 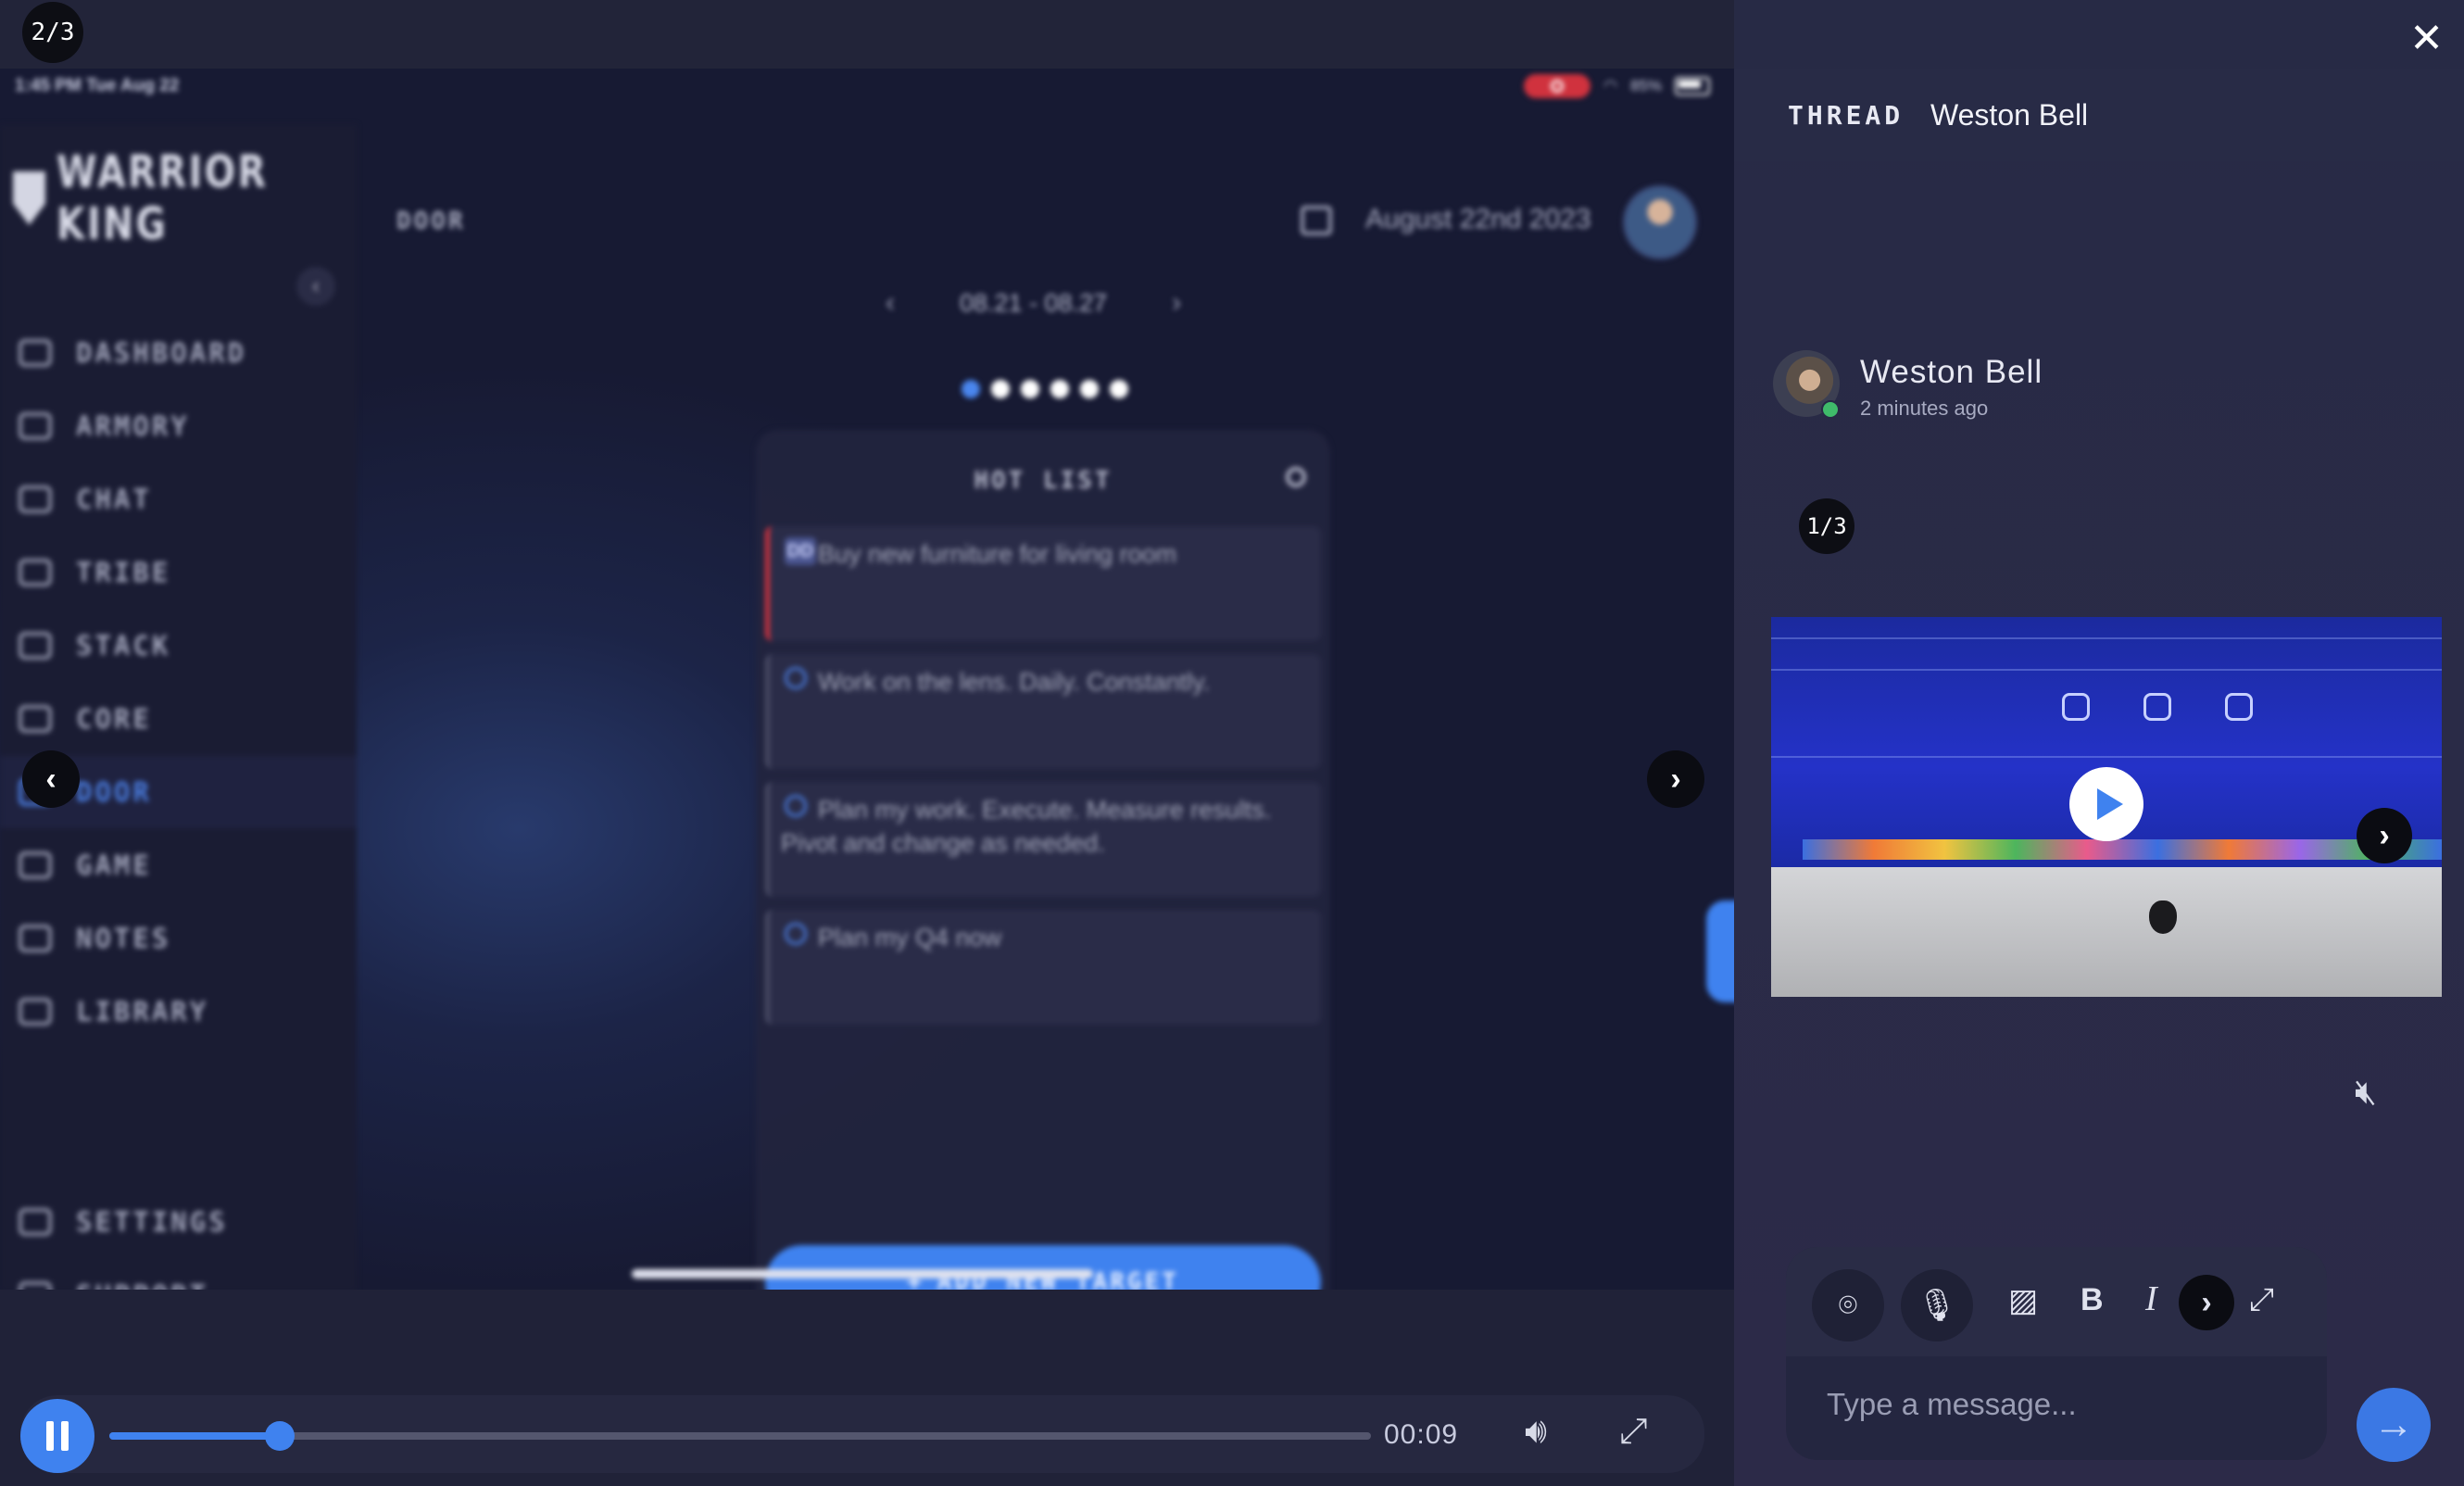 I want to click on mute-icon: 🔇︎, so click(x=2366, y=1093).